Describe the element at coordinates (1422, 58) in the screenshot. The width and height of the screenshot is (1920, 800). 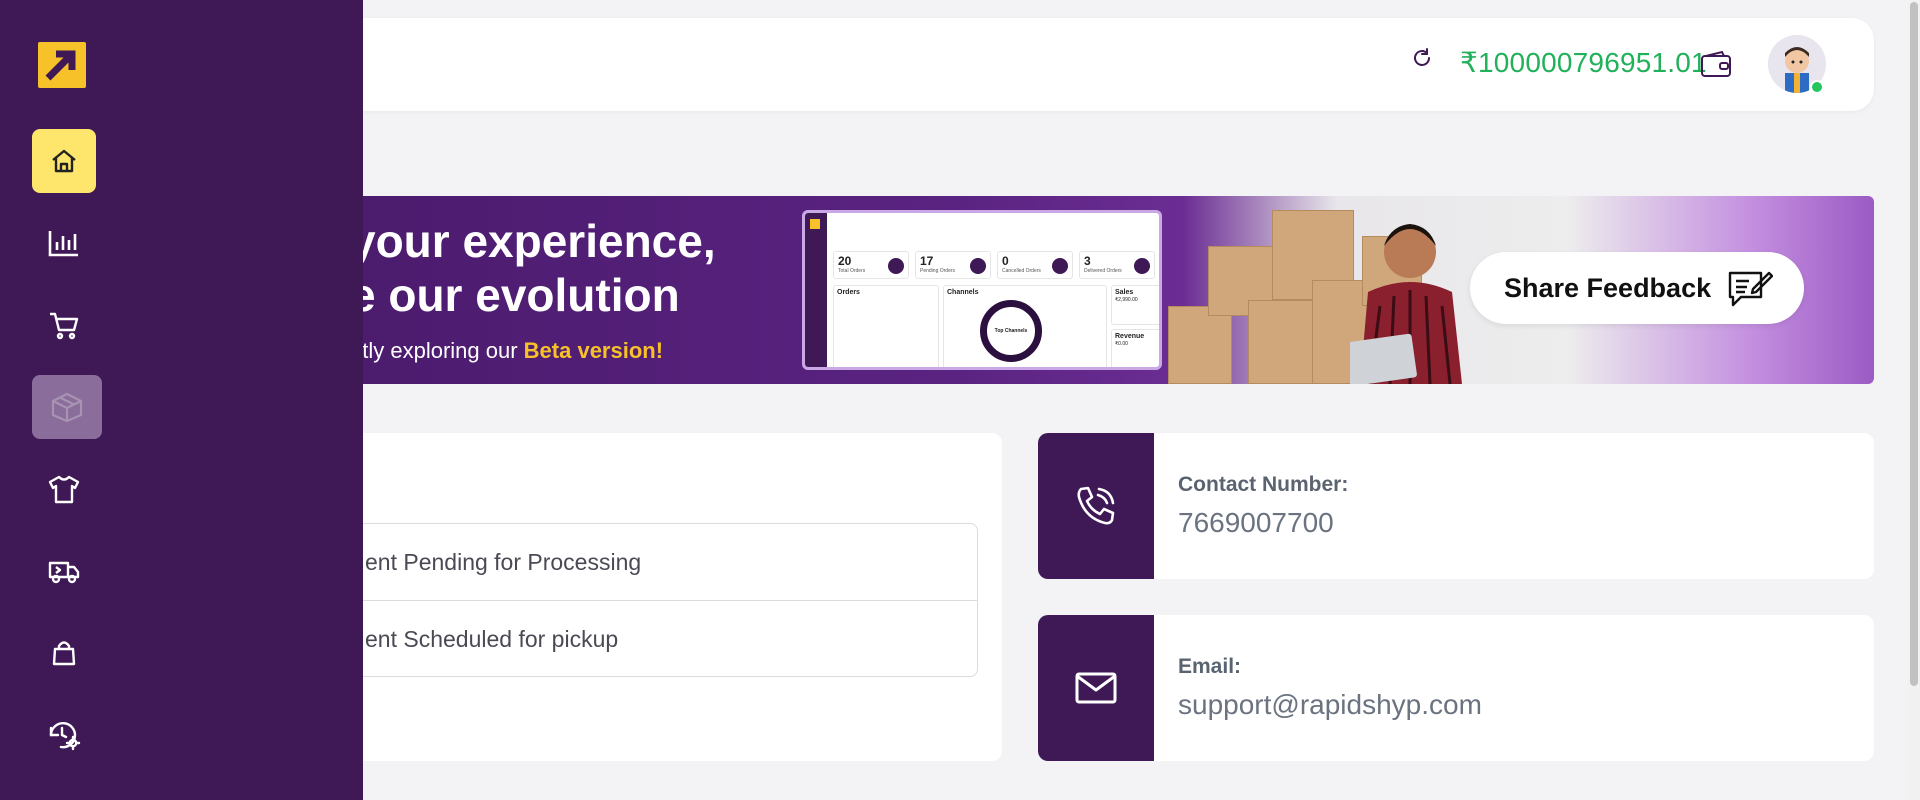
I see `refresh-icon` at that location.